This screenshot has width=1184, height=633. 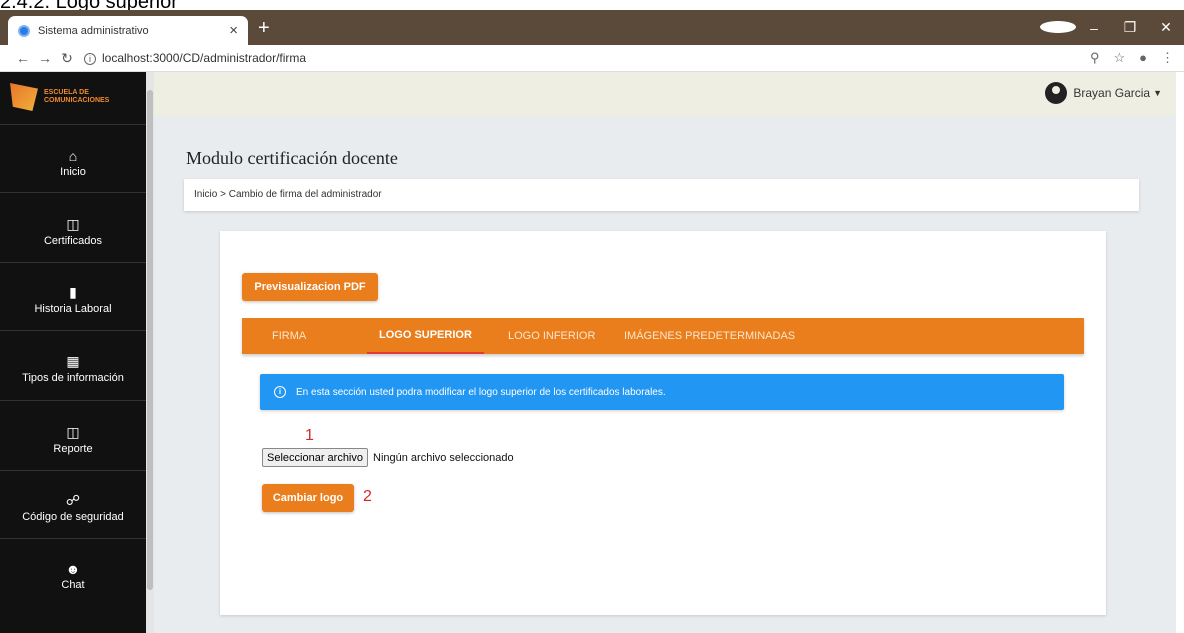 I want to click on sidebar-item-label: Certificados, so click(x=73, y=241).